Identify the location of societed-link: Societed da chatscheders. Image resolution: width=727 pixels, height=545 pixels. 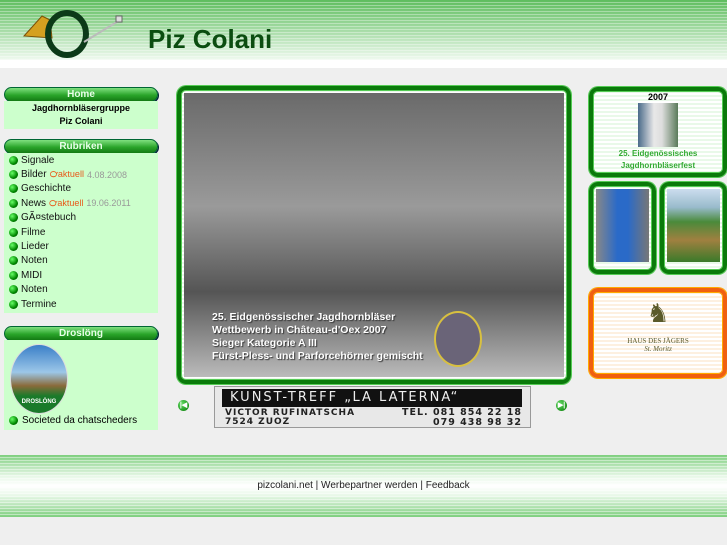
(73, 420).